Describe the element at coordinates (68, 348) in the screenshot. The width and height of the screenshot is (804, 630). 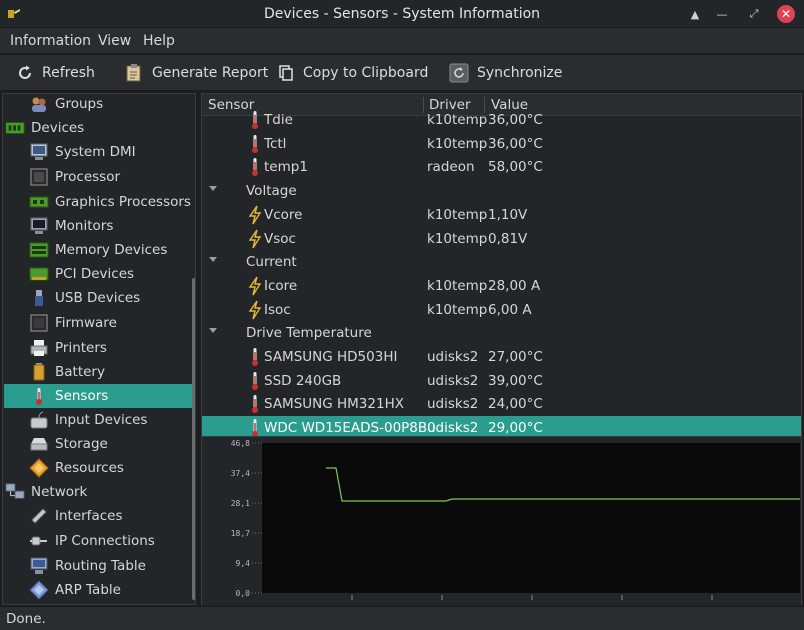
I see `tree-item-printers: Printers` at that location.